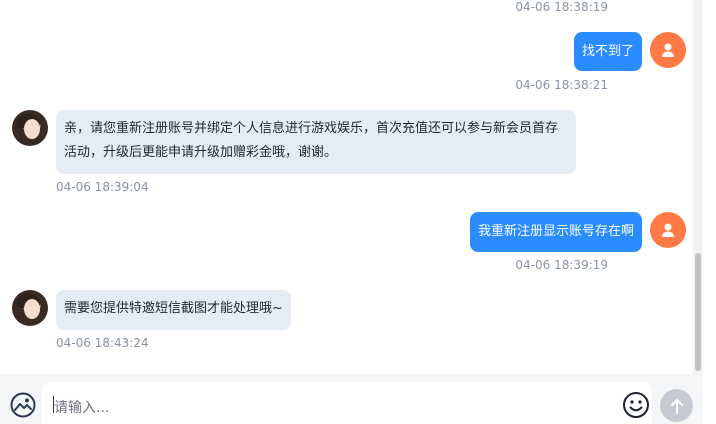 The height and width of the screenshot is (424, 716). Describe the element at coordinates (698, 312) in the screenshot. I see `chat-scrollbar-thumb` at that location.